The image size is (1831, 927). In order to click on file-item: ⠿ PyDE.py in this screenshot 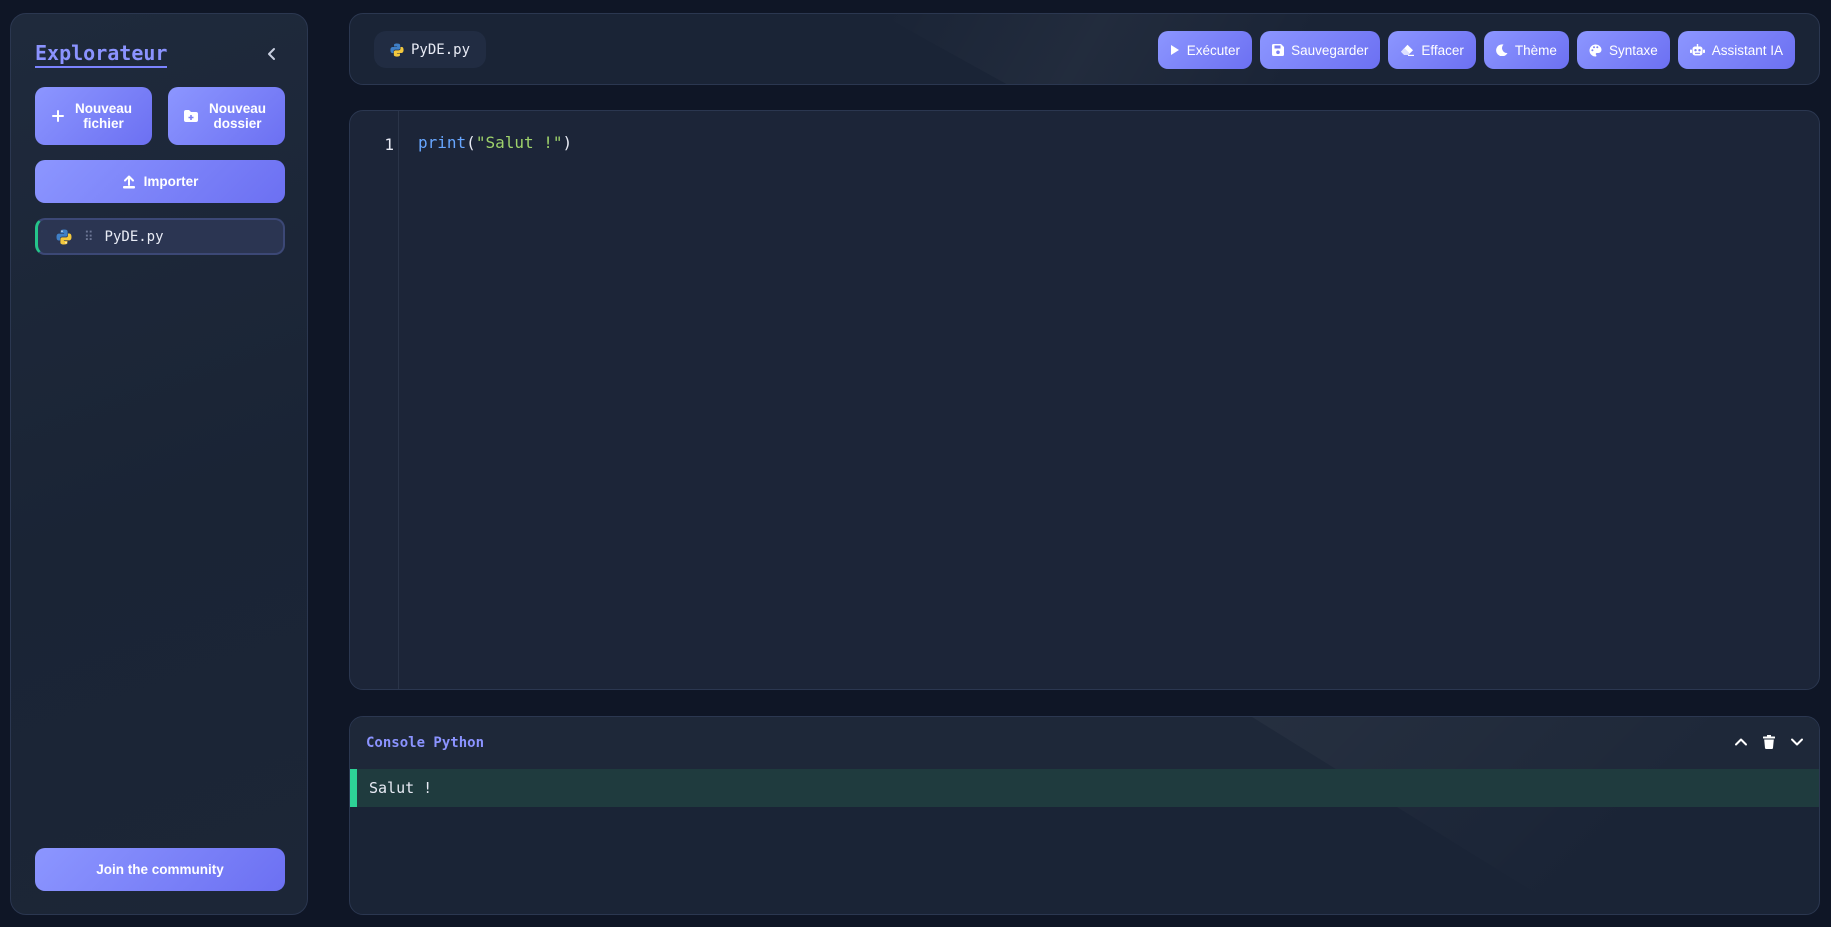, I will do `click(160, 236)`.